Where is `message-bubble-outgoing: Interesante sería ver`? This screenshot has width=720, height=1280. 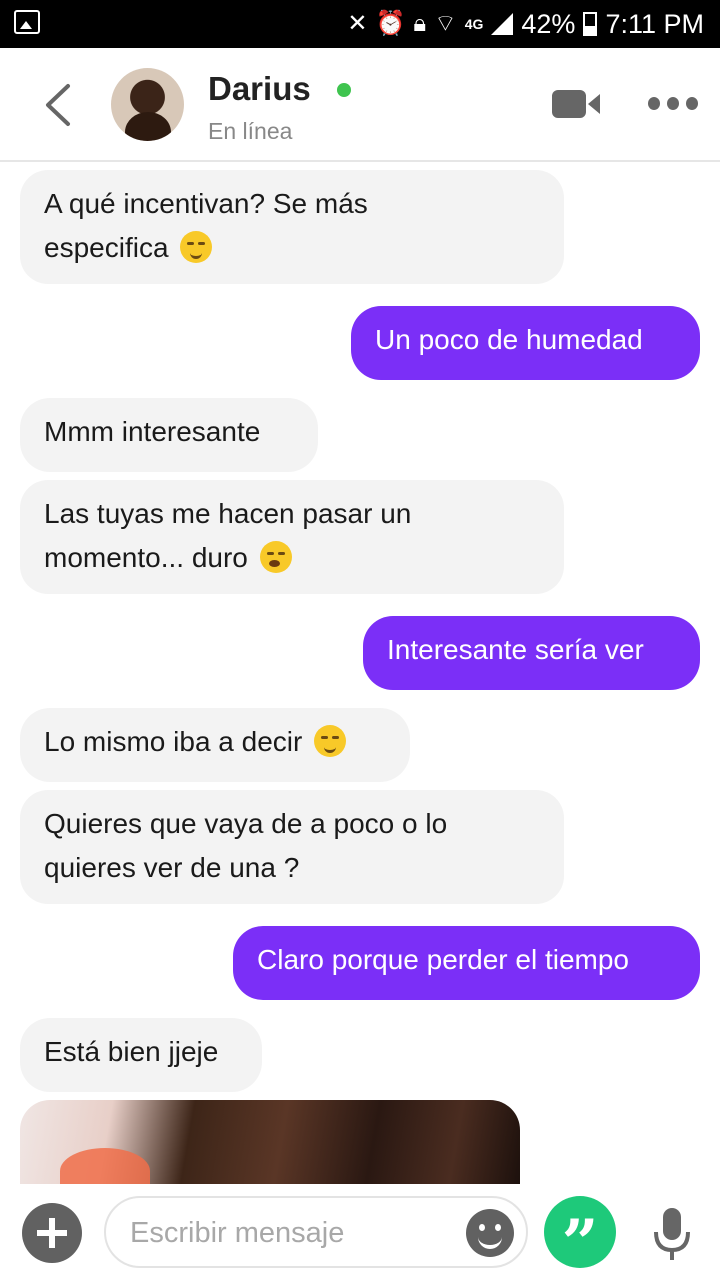
message-bubble-outgoing: Interesante sería ver is located at coordinates (531, 653).